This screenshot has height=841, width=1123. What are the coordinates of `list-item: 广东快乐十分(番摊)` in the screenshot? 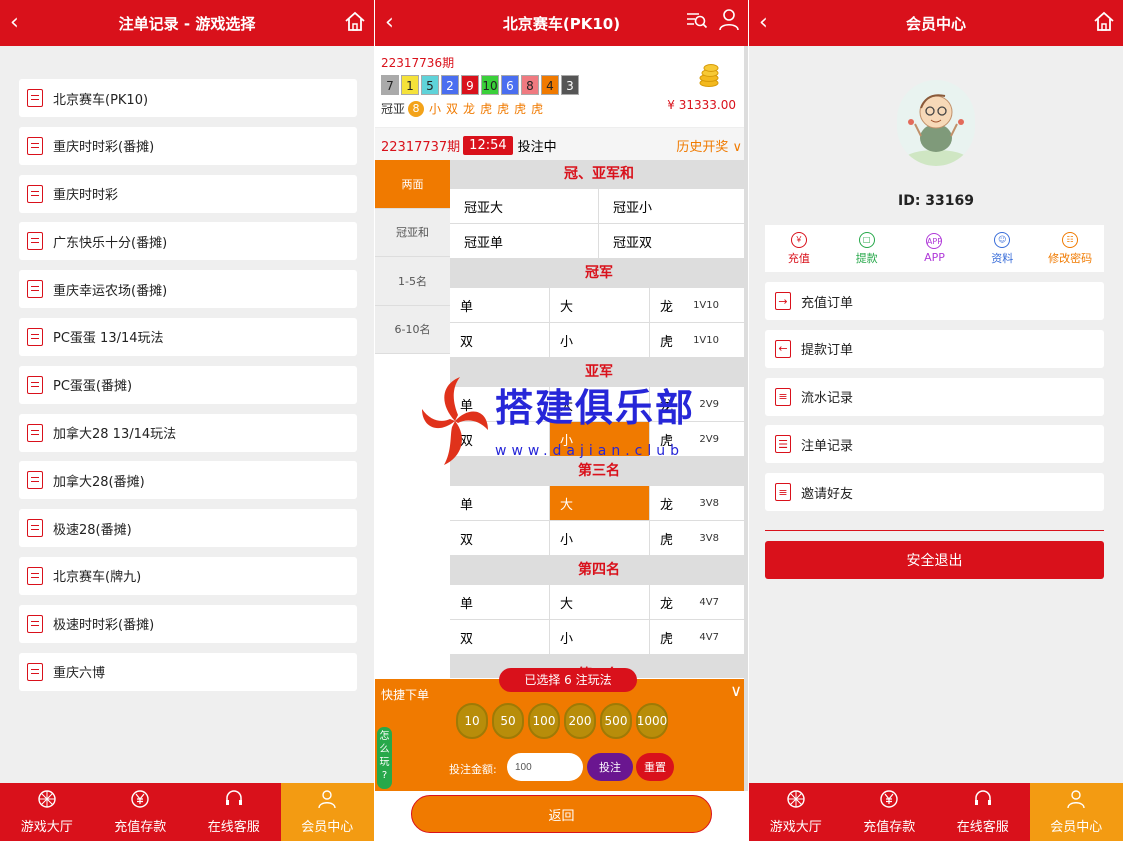 It's located at (188, 241).